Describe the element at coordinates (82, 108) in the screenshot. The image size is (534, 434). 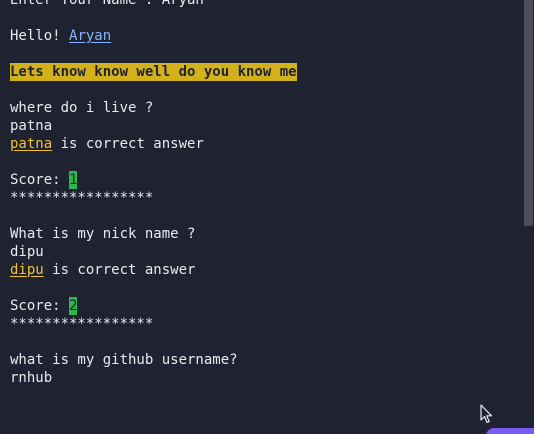
I see `question-1: where do i live ?` at that location.